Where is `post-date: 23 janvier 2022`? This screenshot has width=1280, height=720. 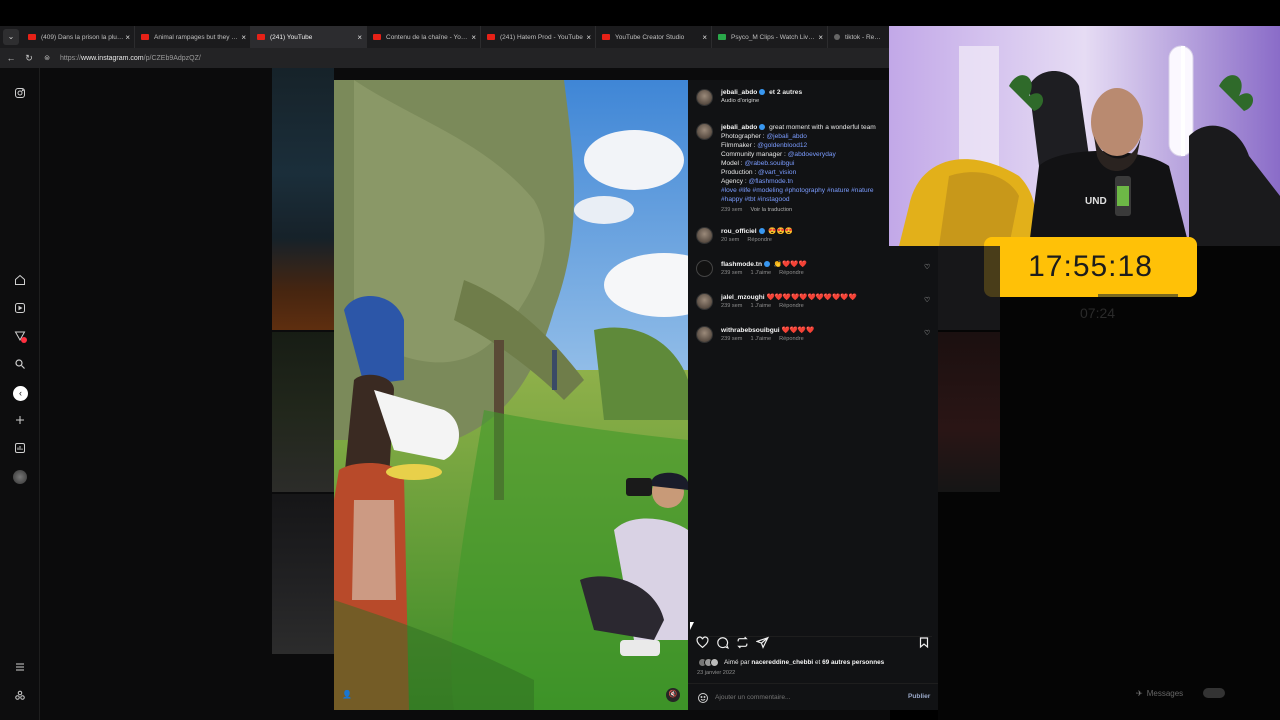
post-date: 23 janvier 2022 is located at coordinates (716, 673).